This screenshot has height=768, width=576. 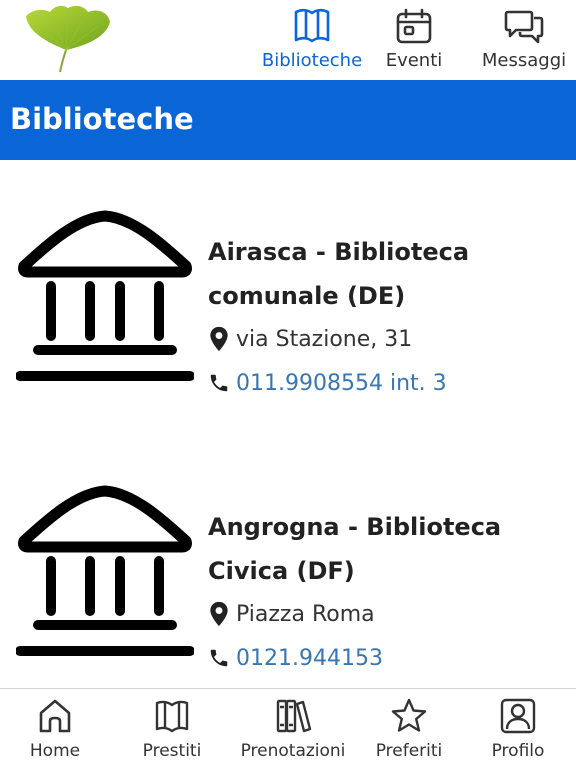 What do you see at coordinates (355, 549) in the screenshot?
I see `library-name: Angrogna - Biblioteca Civica (DF)` at bounding box center [355, 549].